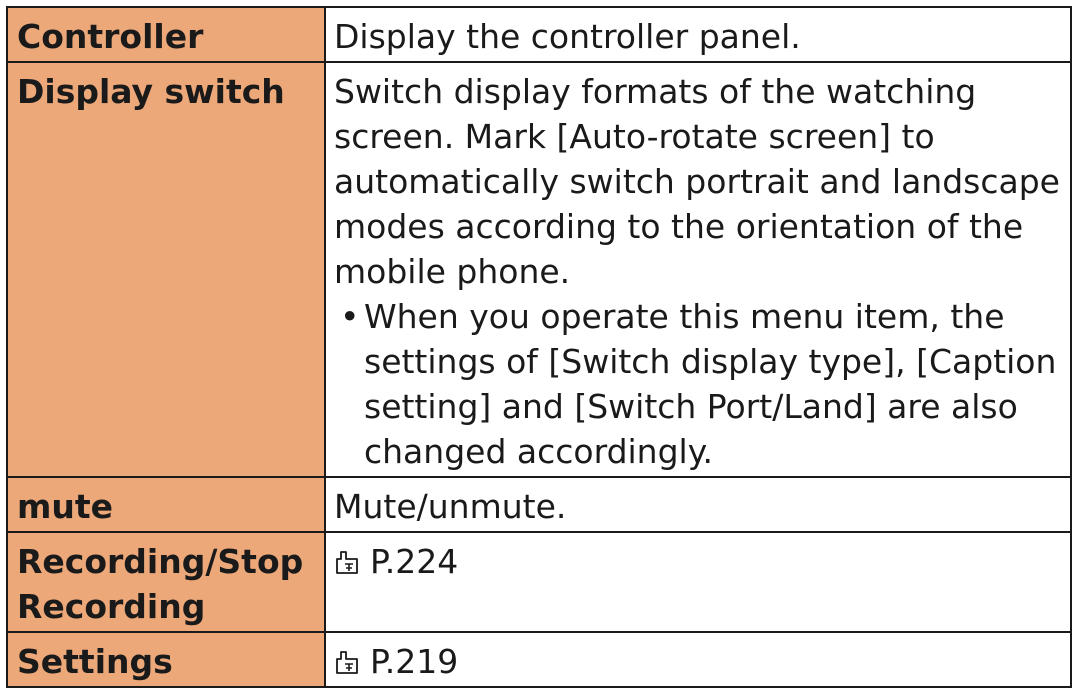 The image size is (1078, 688). I want to click on item-name-settings: Settings, so click(166, 659).